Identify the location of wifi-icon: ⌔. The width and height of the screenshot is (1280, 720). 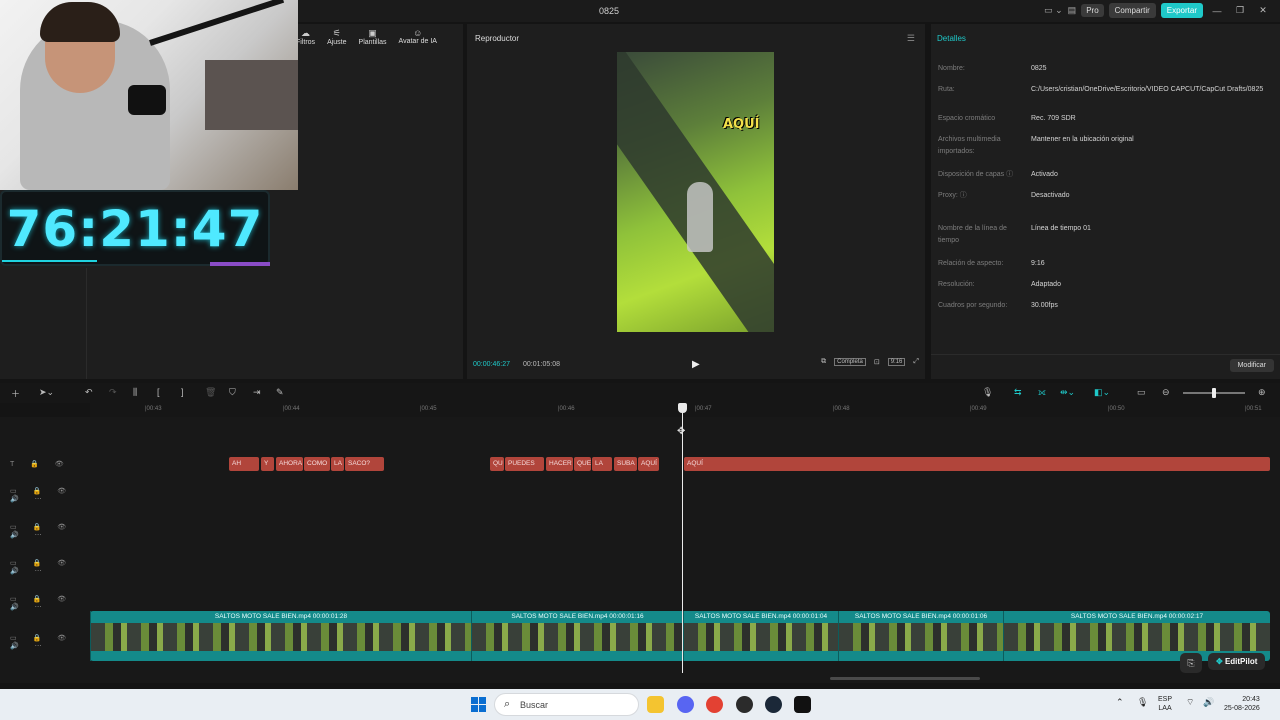
(1190, 702).